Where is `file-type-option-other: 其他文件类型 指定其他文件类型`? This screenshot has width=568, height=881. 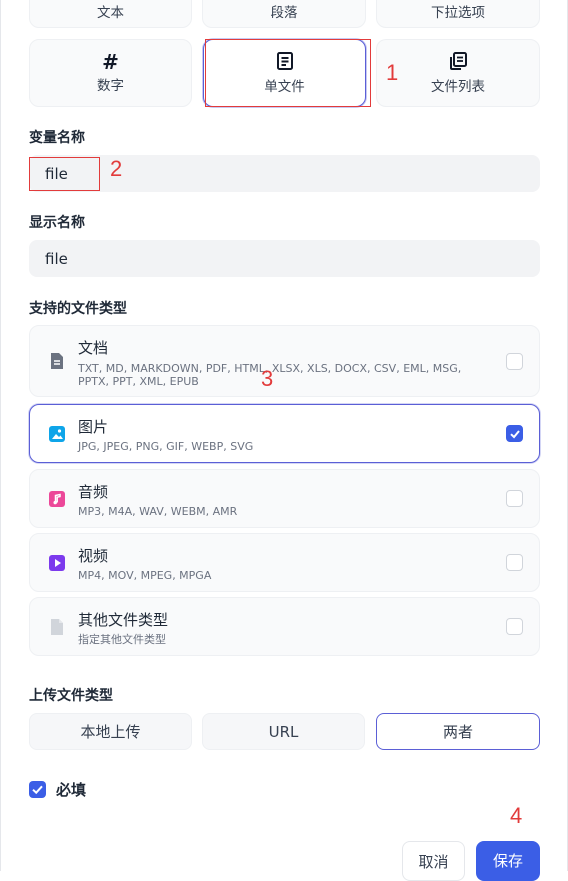
file-type-option-other: 其他文件类型 指定其他文件类型 is located at coordinates (284, 626).